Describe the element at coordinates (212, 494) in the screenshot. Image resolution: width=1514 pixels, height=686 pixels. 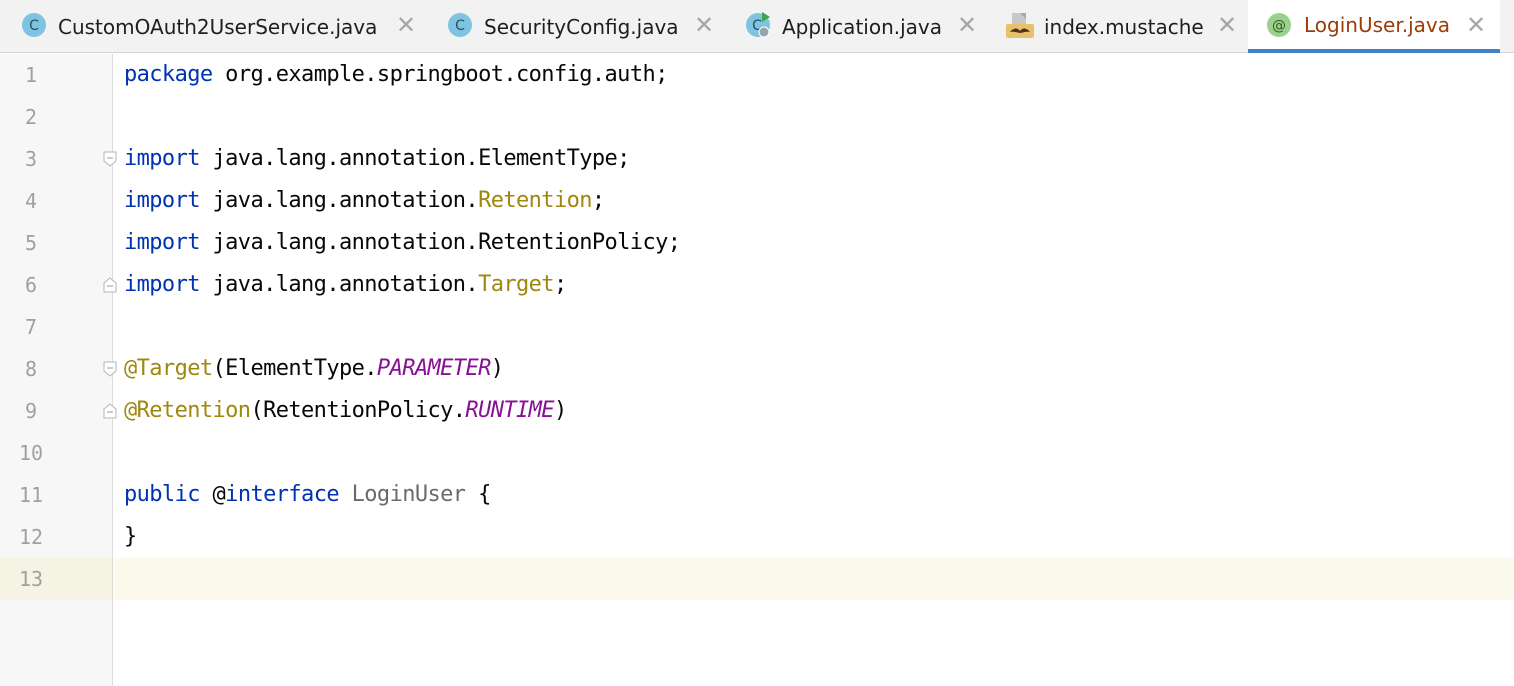
I see `code-text: @` at that location.